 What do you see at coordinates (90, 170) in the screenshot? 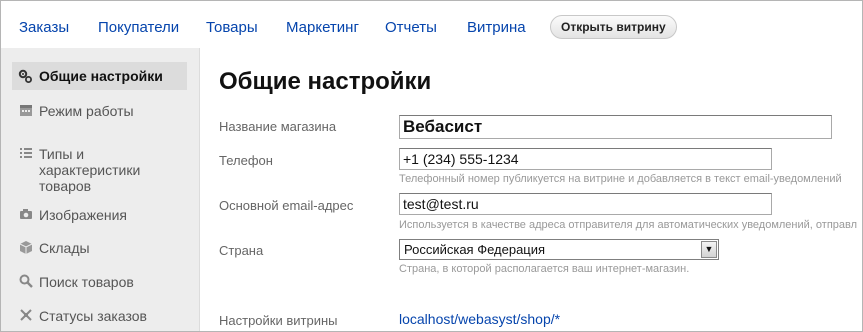
I see `sidebar-item-label: Типы и характеристики товаров` at bounding box center [90, 170].